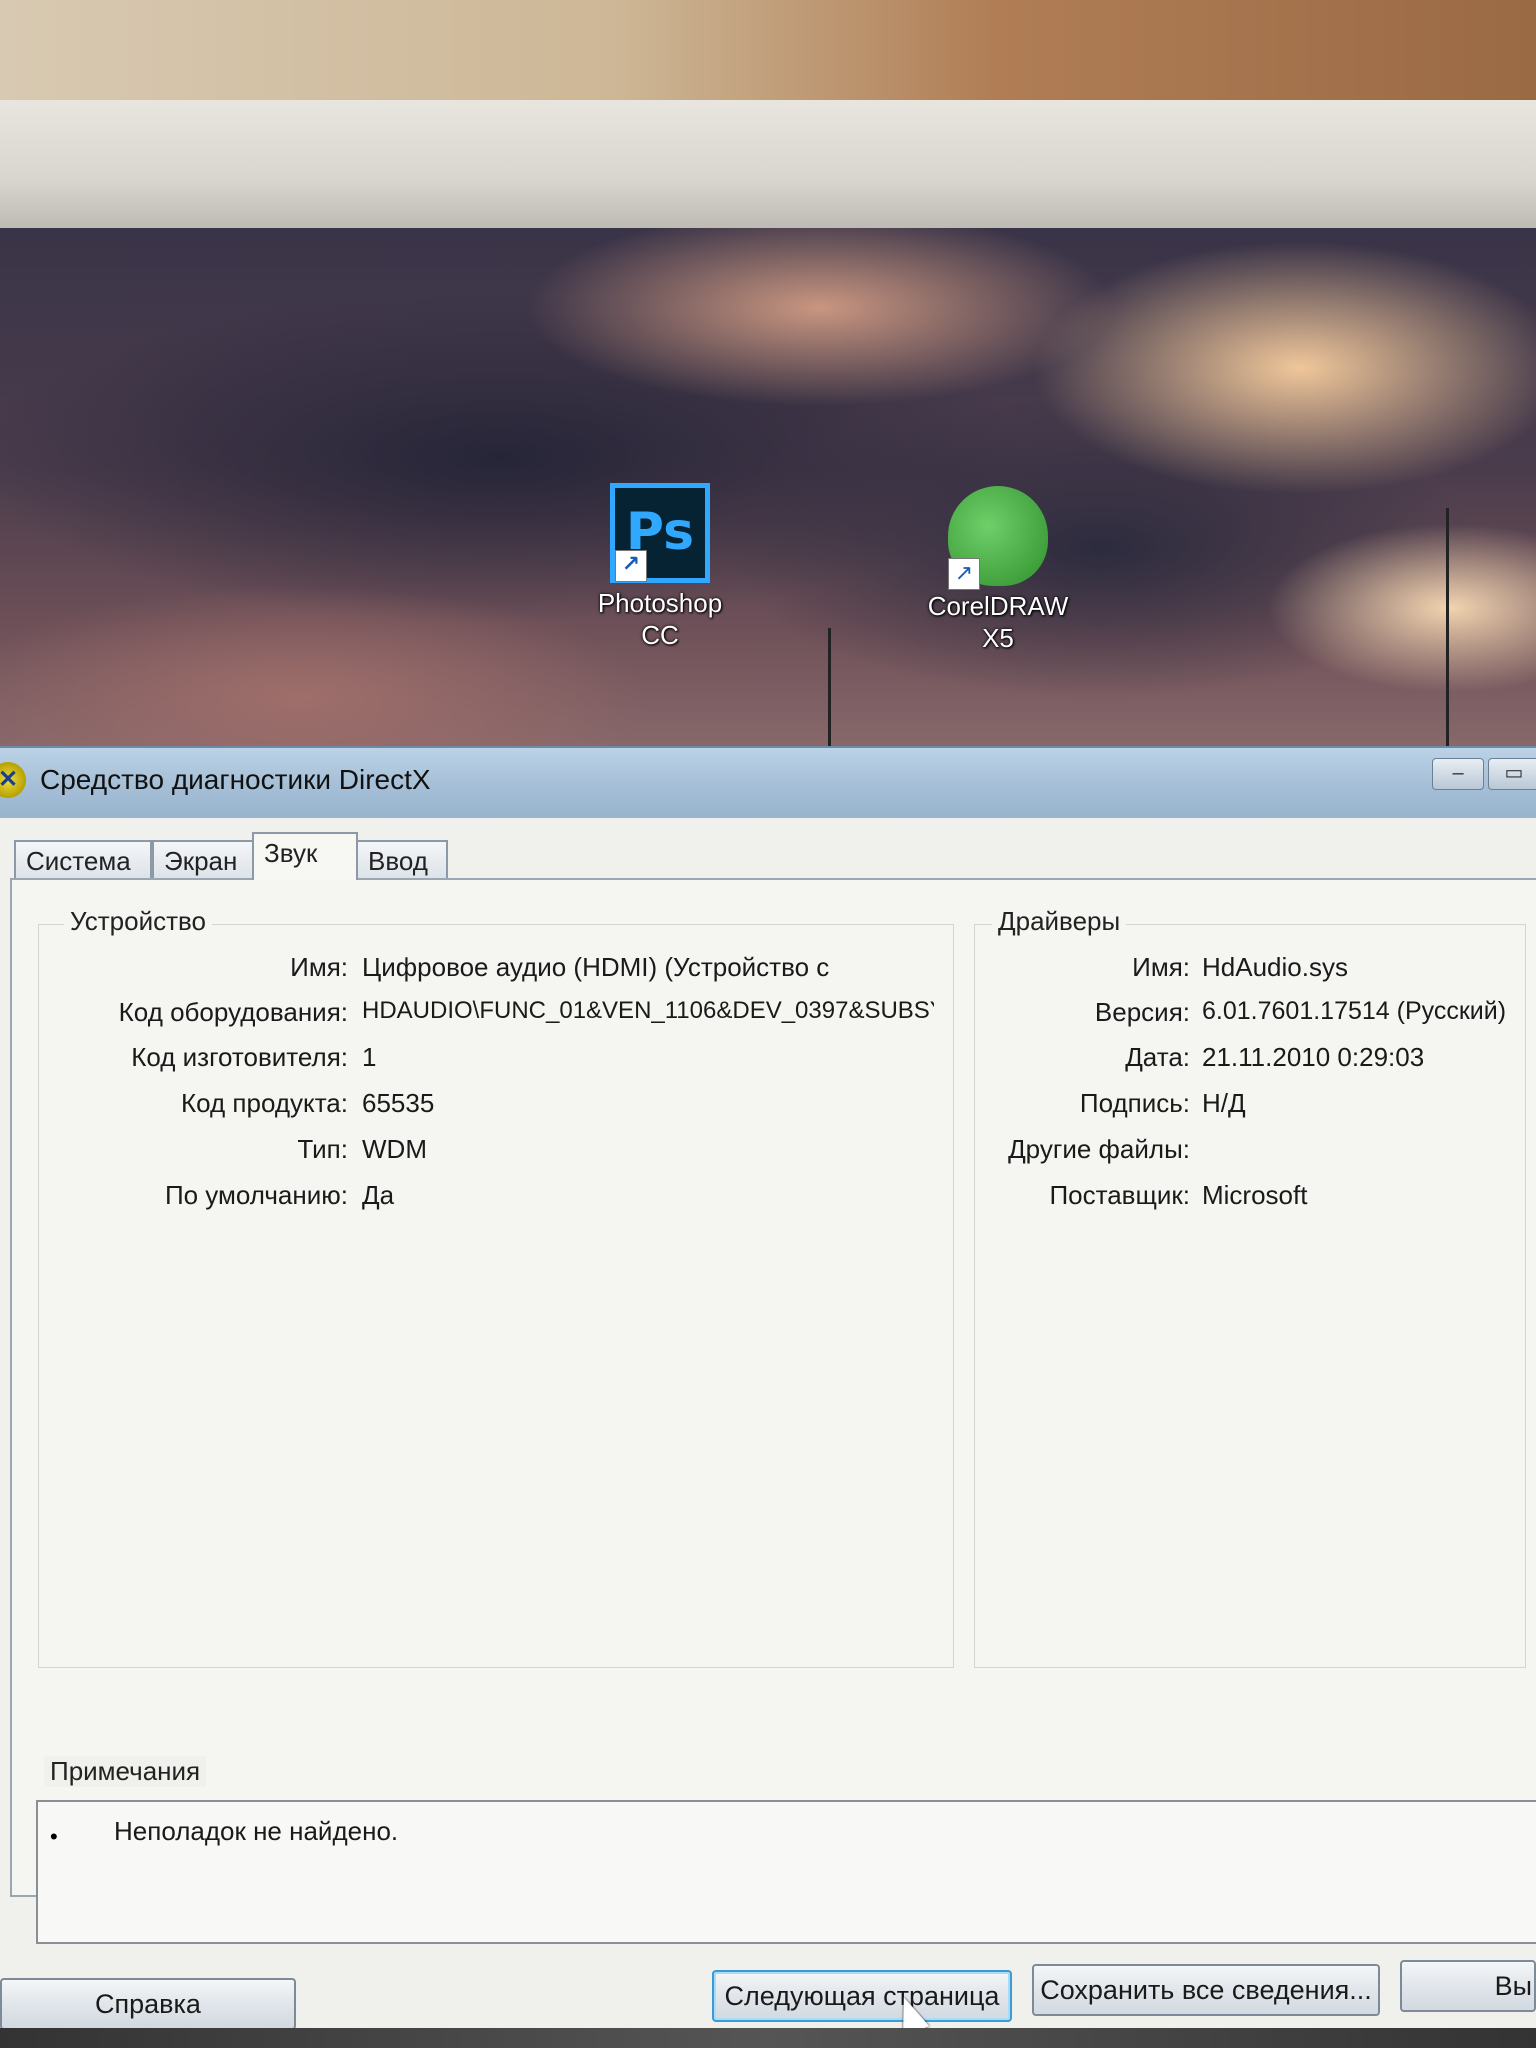 Image resolution: width=1536 pixels, height=2048 pixels. Describe the element at coordinates (1313, 1057) in the screenshot. I see `field-value: 21.11.2010 0:29:03` at that location.